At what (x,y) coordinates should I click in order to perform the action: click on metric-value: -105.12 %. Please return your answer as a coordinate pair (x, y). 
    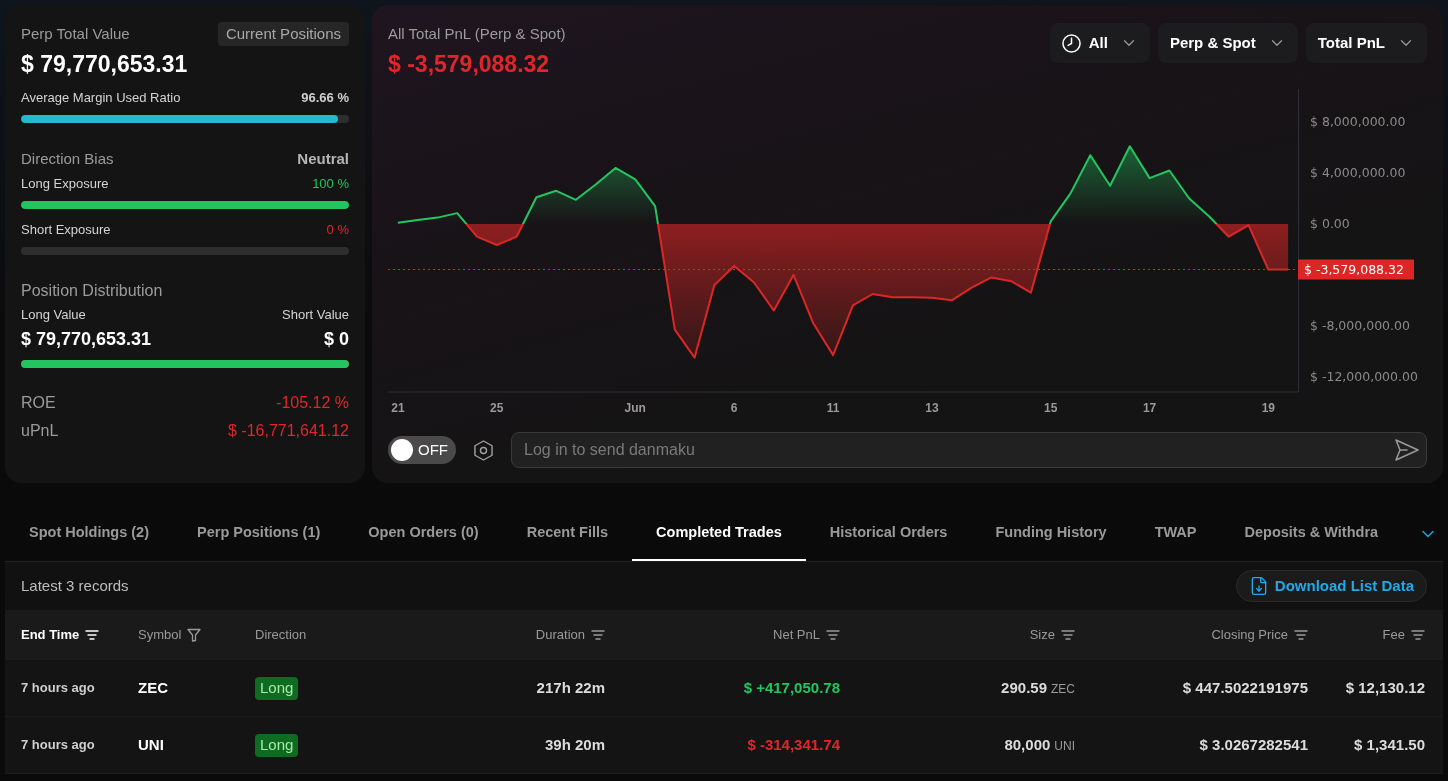
    Looking at the image, I should click on (312, 403).